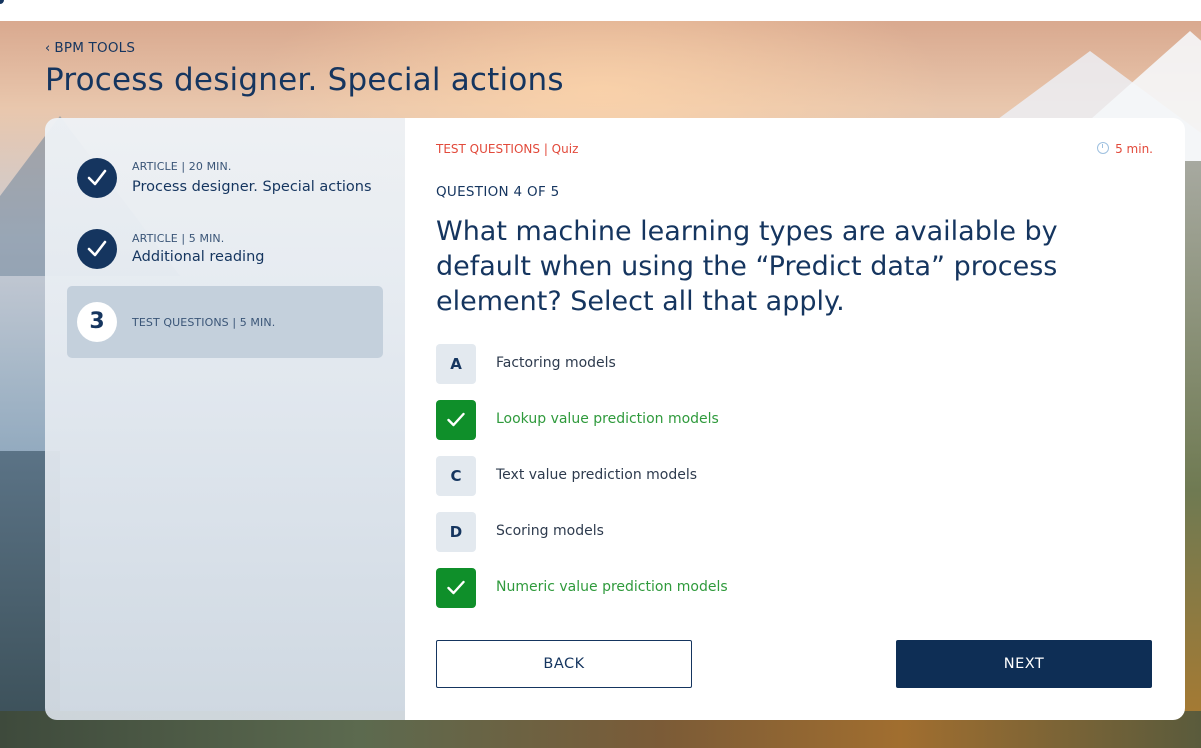 The image size is (1201, 748). What do you see at coordinates (182, 166) in the screenshot?
I see `step-meta: ARTICLE | 20 MIN.` at bounding box center [182, 166].